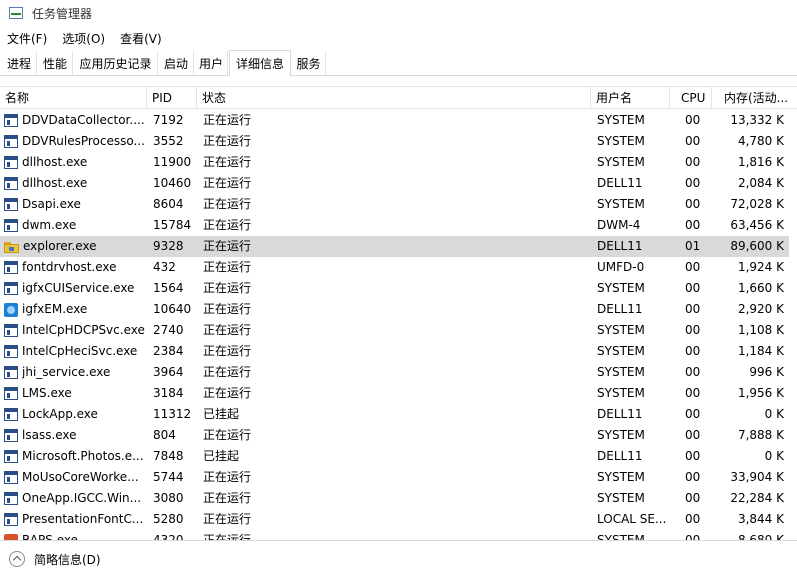 This screenshot has width=797, height=577. What do you see at coordinates (76, 204) in the screenshot?
I see `process-name-cell: Dsapi.exe` at bounding box center [76, 204].